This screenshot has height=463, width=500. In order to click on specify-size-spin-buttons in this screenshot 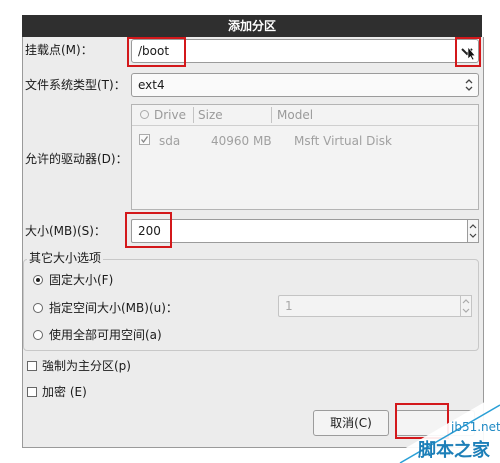, I will do `click(466, 306)`.